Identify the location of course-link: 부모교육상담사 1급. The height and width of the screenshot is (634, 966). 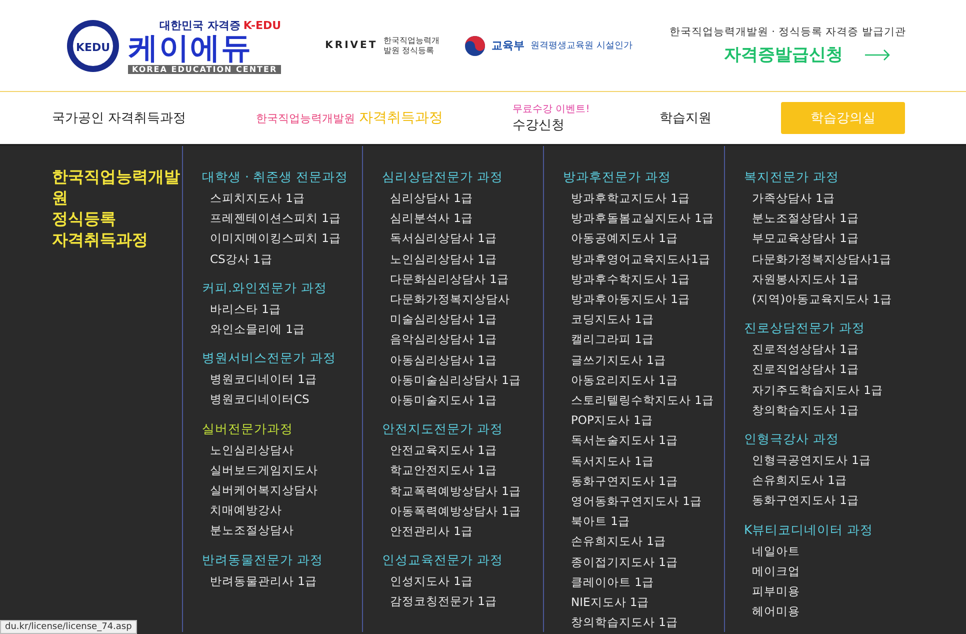
(855, 238).